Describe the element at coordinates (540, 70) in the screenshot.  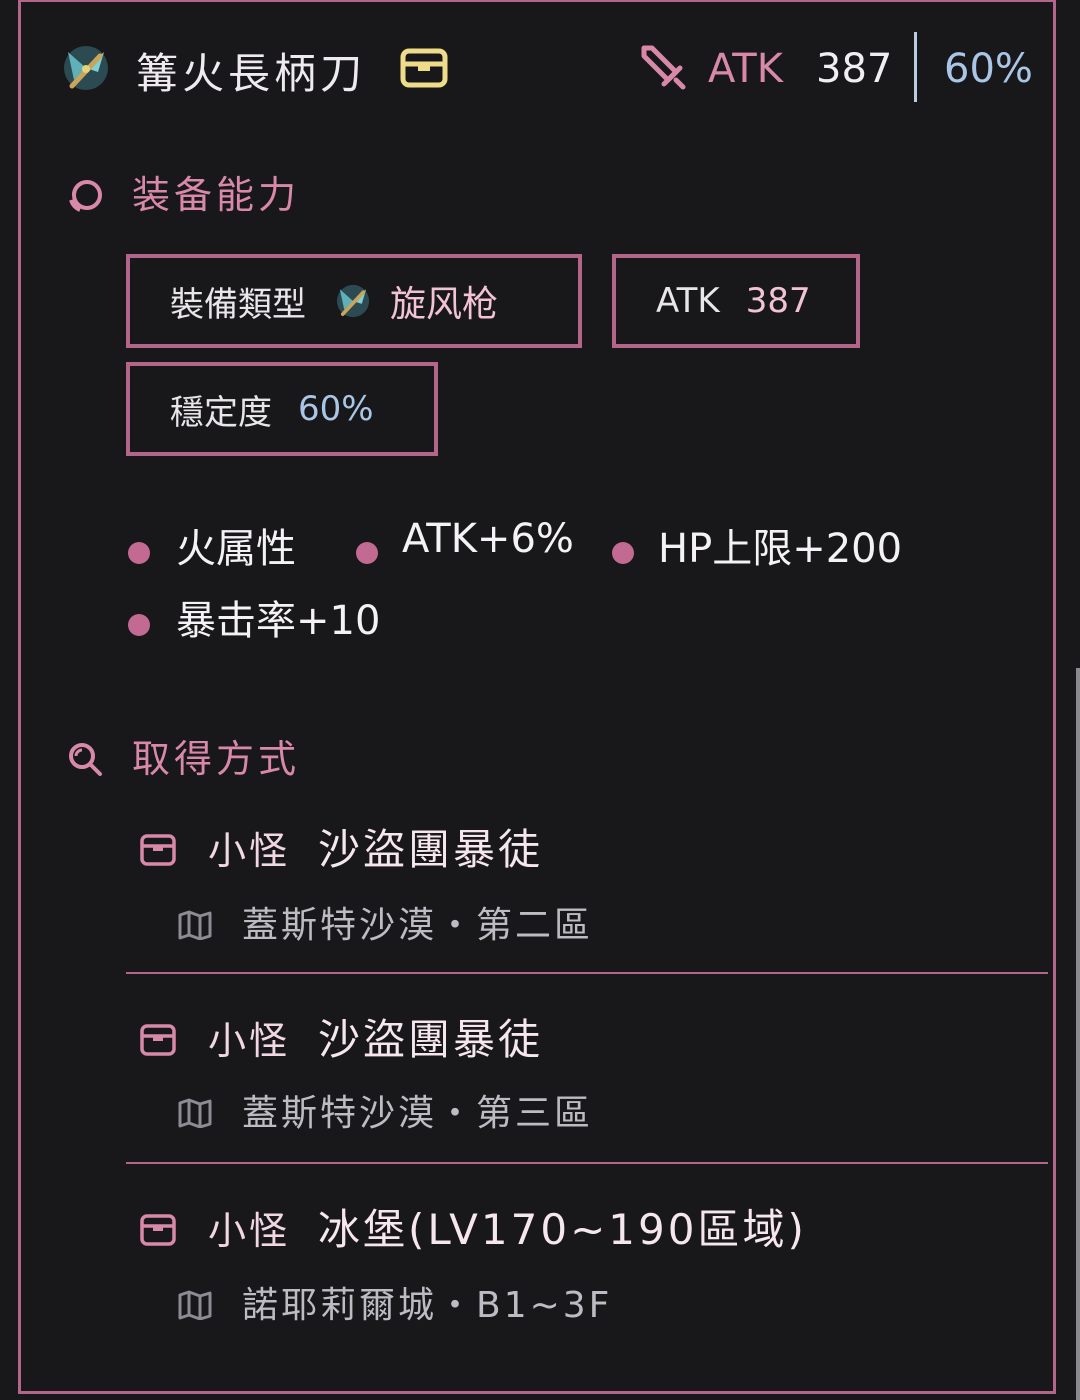
I see `item-header: 篝火長柄刀 ATK 387 60%` at that location.